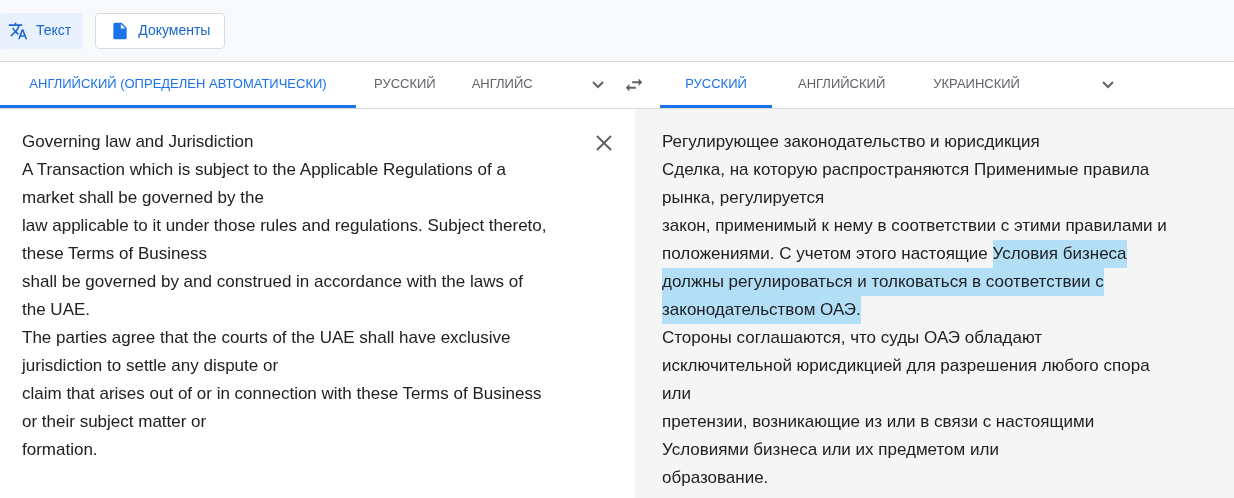  What do you see at coordinates (715, 478) in the screenshot?
I see `translation-text: образование.` at bounding box center [715, 478].